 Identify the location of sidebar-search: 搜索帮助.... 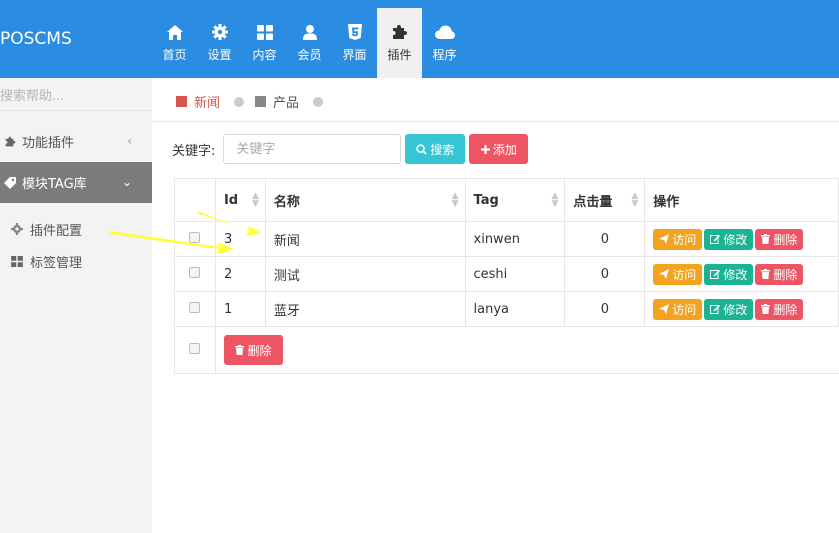
(76, 94).